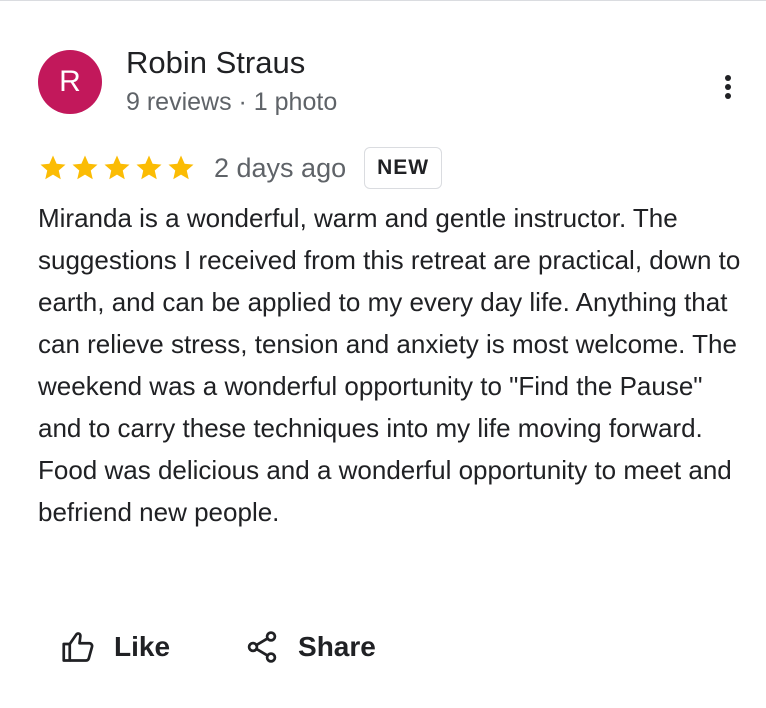  I want to click on review-date: 2 days ago, so click(280, 167).